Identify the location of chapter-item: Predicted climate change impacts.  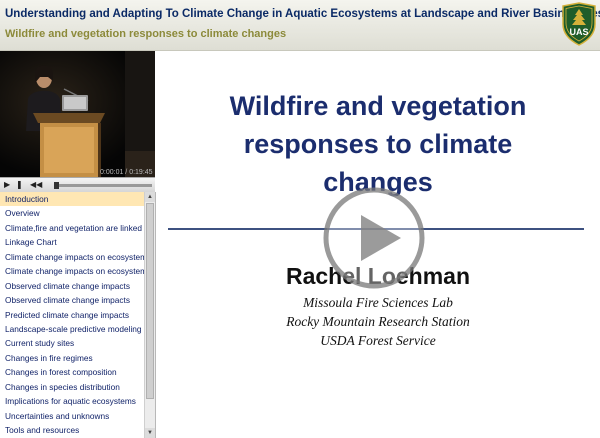
(72, 315).